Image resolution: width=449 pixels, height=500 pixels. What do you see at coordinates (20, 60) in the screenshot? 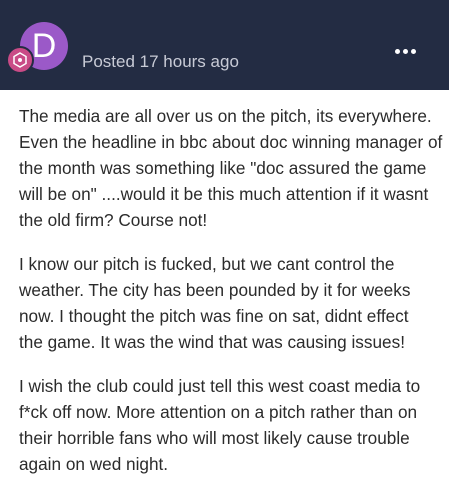
I see `rank-badge-icon` at bounding box center [20, 60].